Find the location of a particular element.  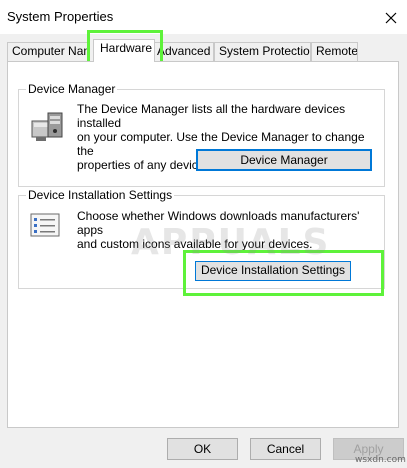

button-label: Device Installation Settings is located at coordinates (273, 270).